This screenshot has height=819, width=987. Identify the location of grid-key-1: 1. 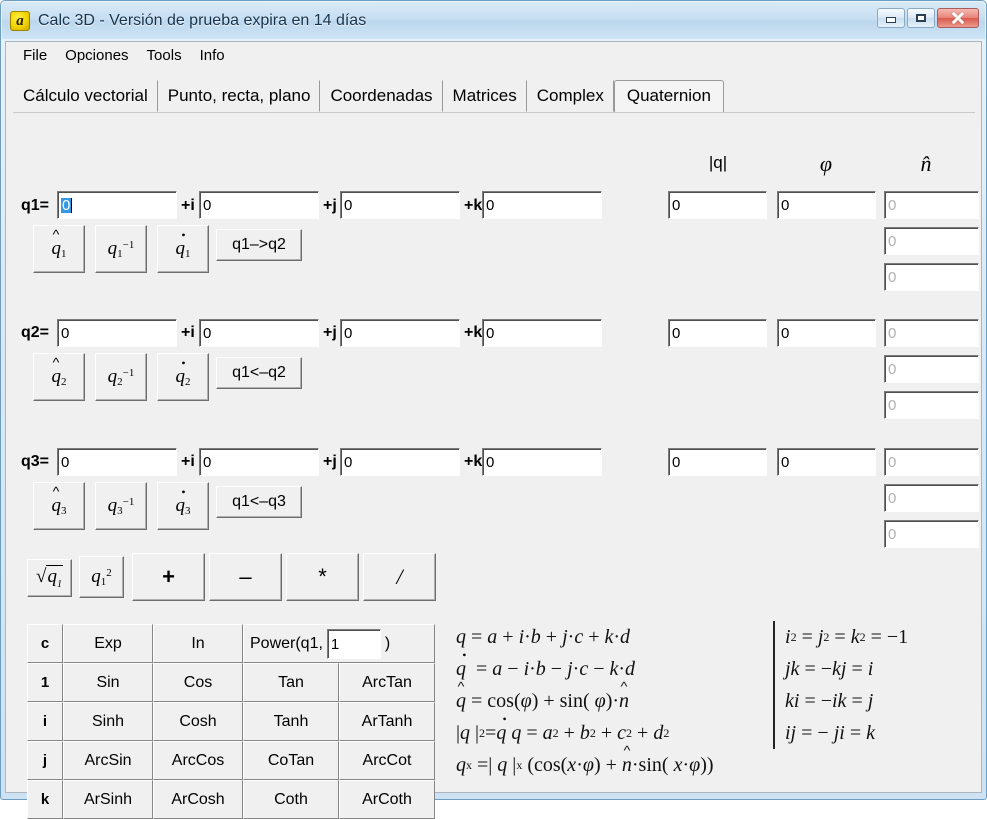
(45, 682).